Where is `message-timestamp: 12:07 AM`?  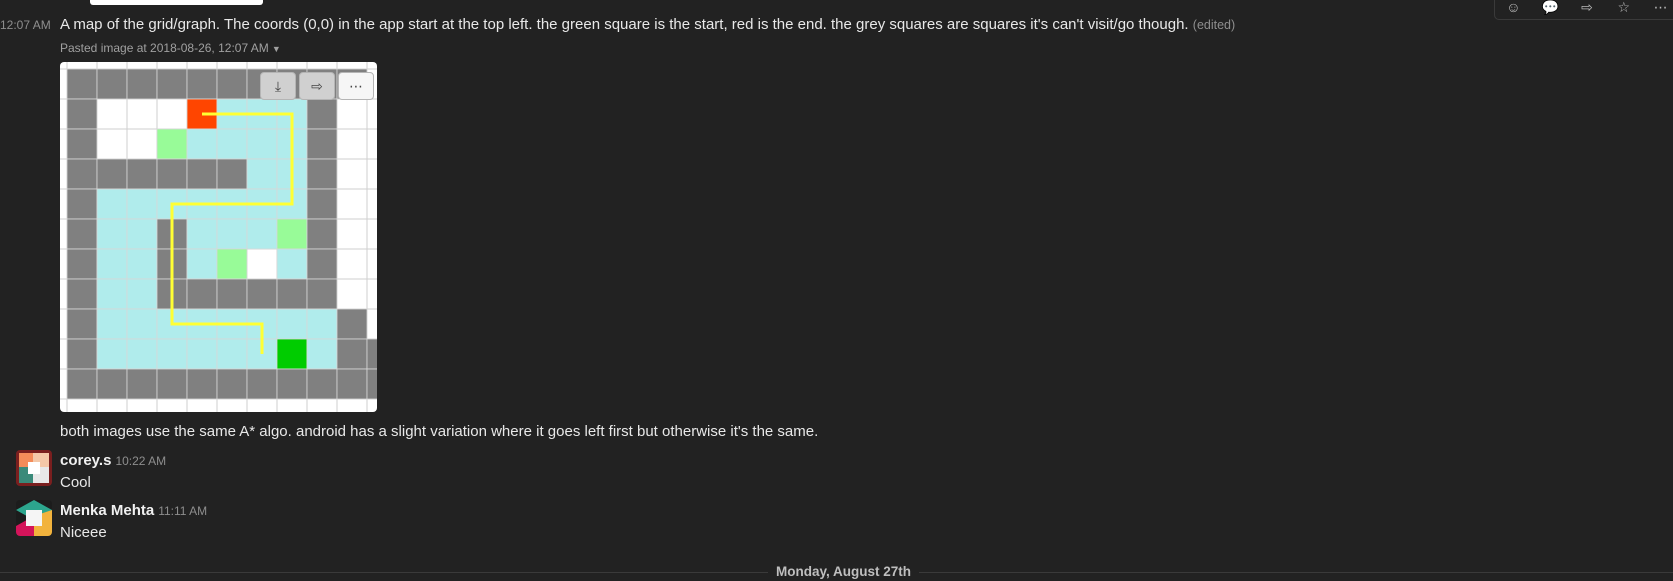 message-timestamp: 12:07 AM is located at coordinates (25, 25).